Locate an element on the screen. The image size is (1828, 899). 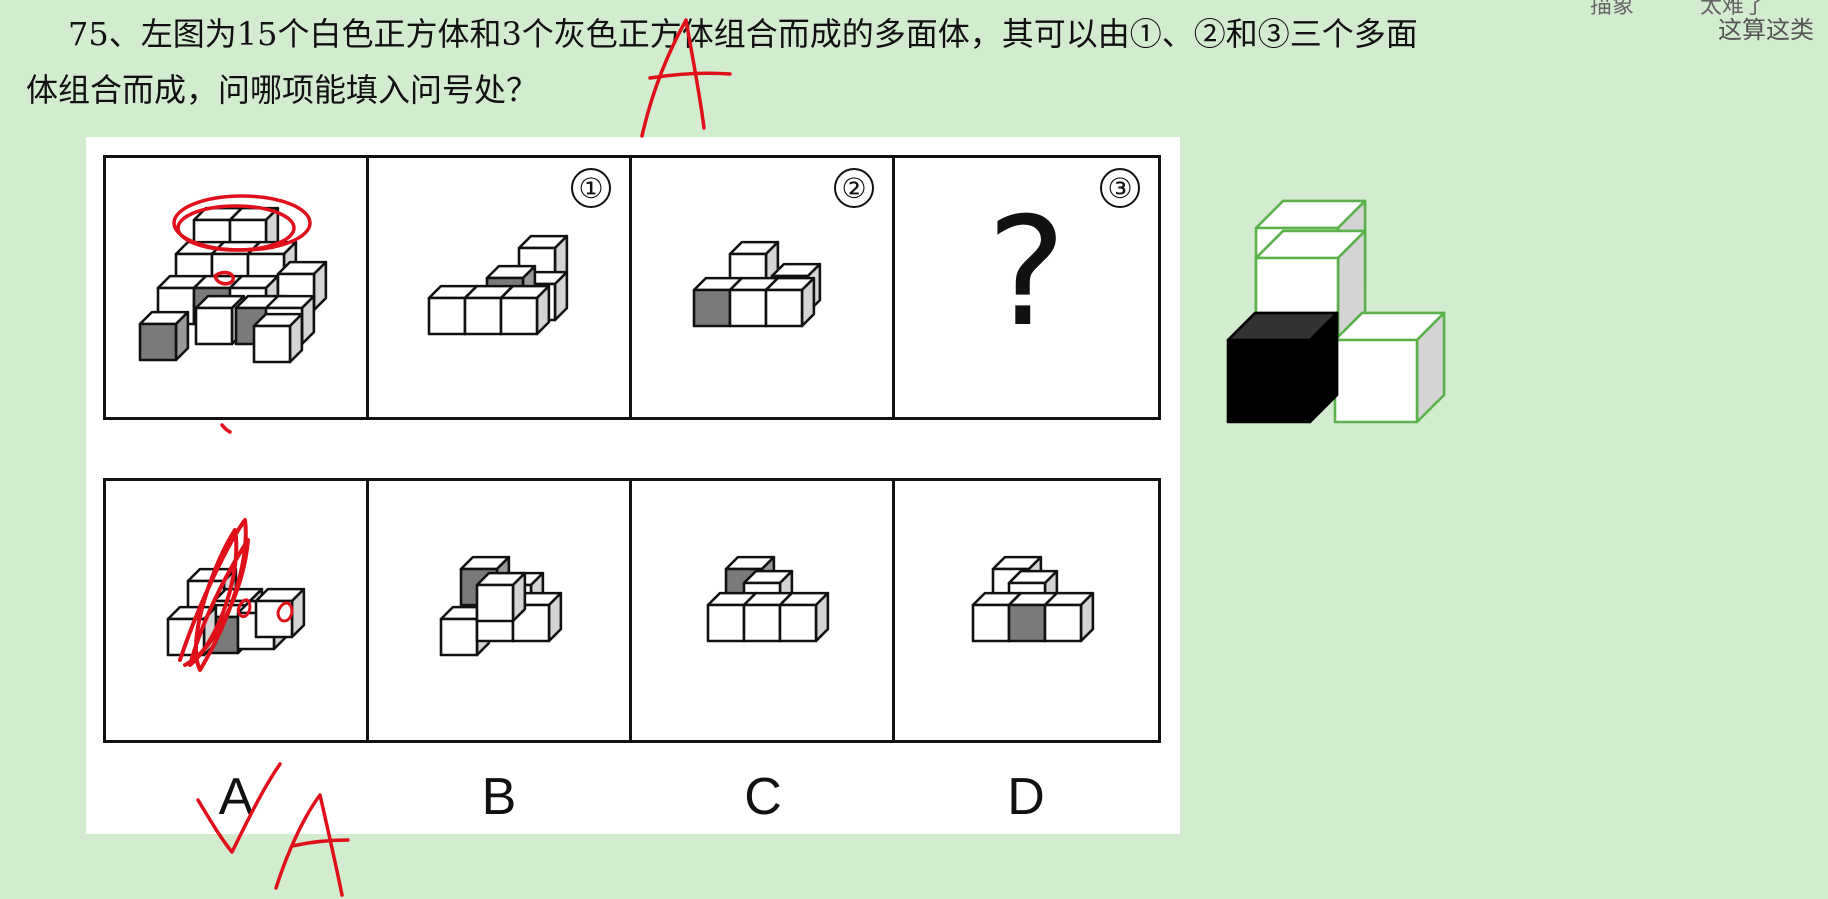
g-optC-cube-3-face is located at coordinates (762, 623).